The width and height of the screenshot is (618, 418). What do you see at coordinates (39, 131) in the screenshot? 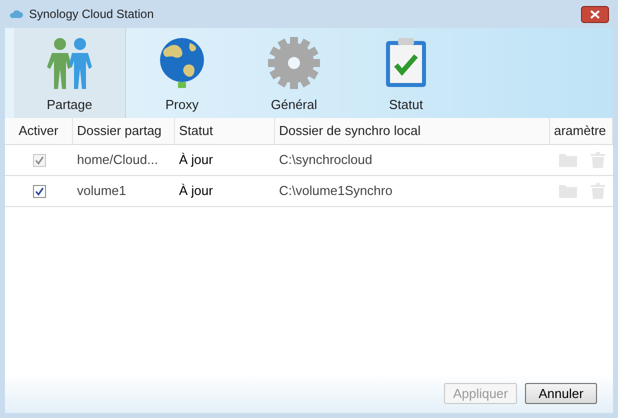
I see `column-header: Activer` at bounding box center [39, 131].